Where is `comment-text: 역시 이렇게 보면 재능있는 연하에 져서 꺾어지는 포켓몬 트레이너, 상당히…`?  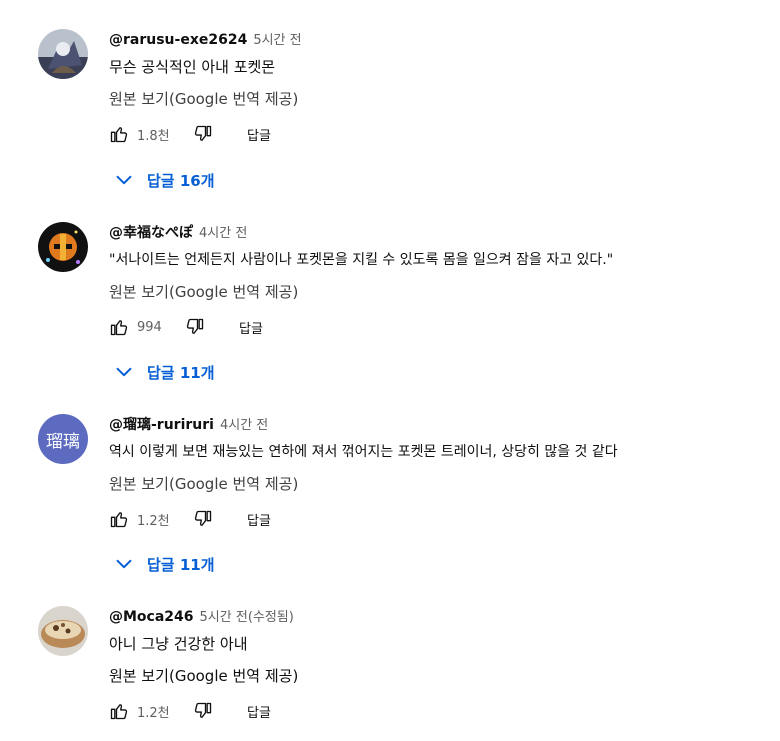
comment-text: 역시 이렇게 보면 재능있는 연하에 져서 꺾어지는 포켓몬 트레이너, 상당히… is located at coordinates (363, 452).